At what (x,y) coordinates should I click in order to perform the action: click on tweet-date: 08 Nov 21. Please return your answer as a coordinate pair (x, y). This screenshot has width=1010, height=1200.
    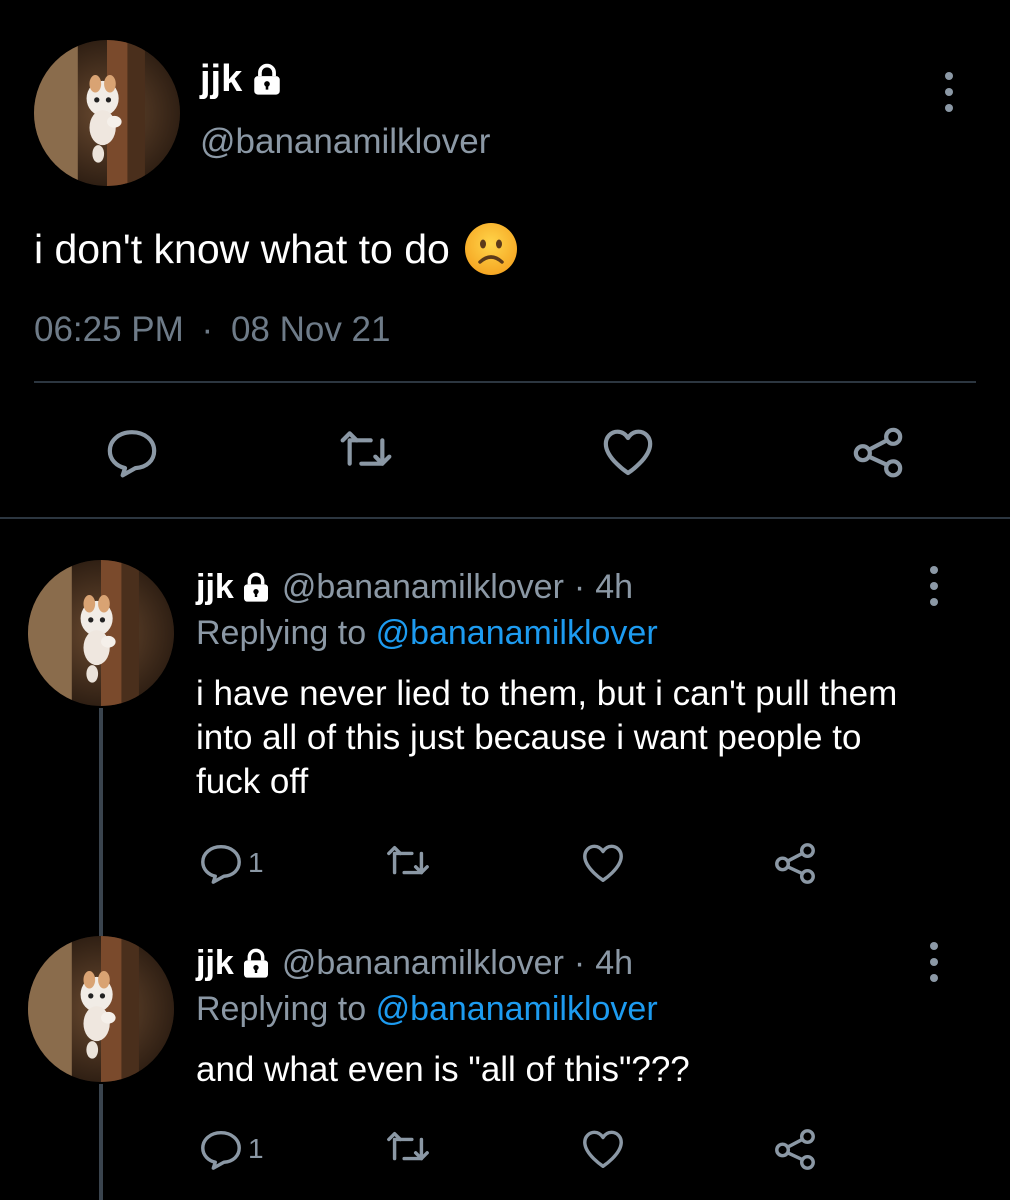
    Looking at the image, I should click on (311, 329).